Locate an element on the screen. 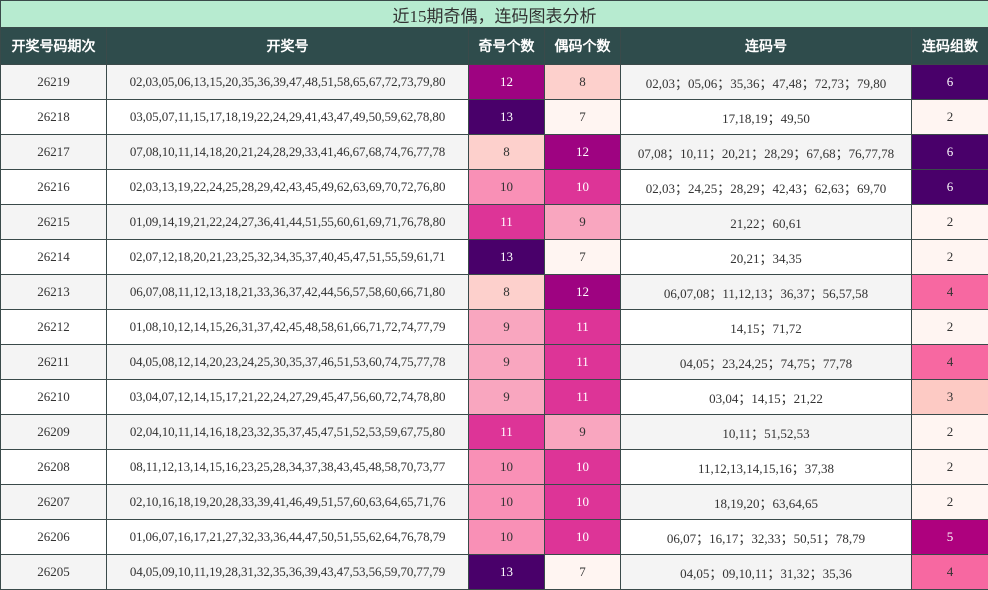  consecutive-cell: 04,05；23,24,25；74,75；77,78 is located at coordinates (766, 362).